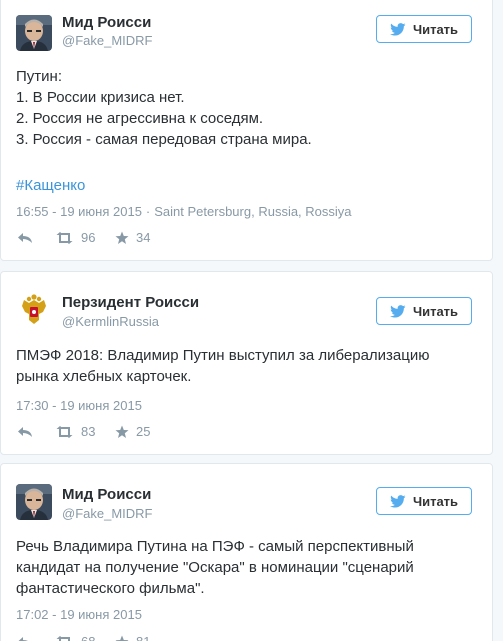 The width and height of the screenshot is (503, 641). What do you see at coordinates (164, 139) in the screenshot?
I see `tweet-text-line: 3. Россия - самая передовая страна мира.` at bounding box center [164, 139].